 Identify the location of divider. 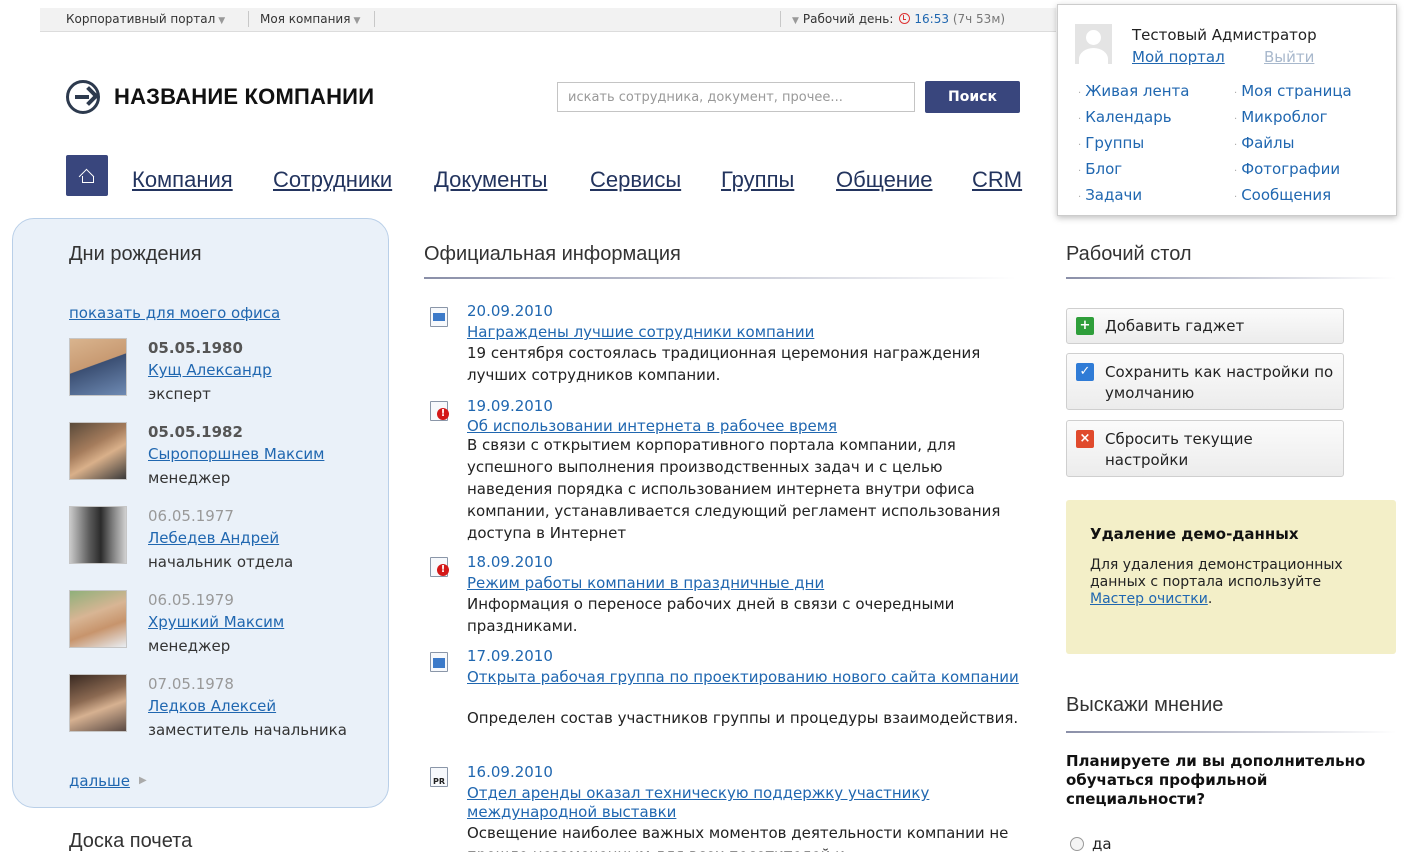
(1231, 278).